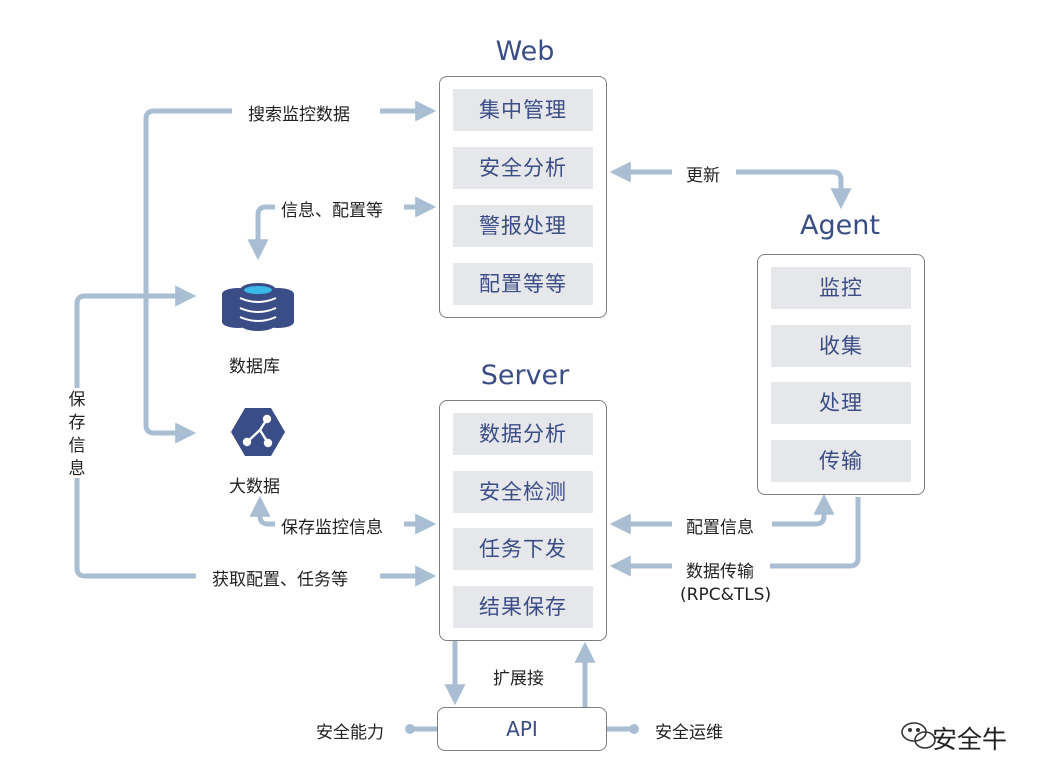 The height and width of the screenshot is (782, 1042). Describe the element at coordinates (523, 168) in the screenshot. I see `web-item-security-analysis: 安全分析` at that location.